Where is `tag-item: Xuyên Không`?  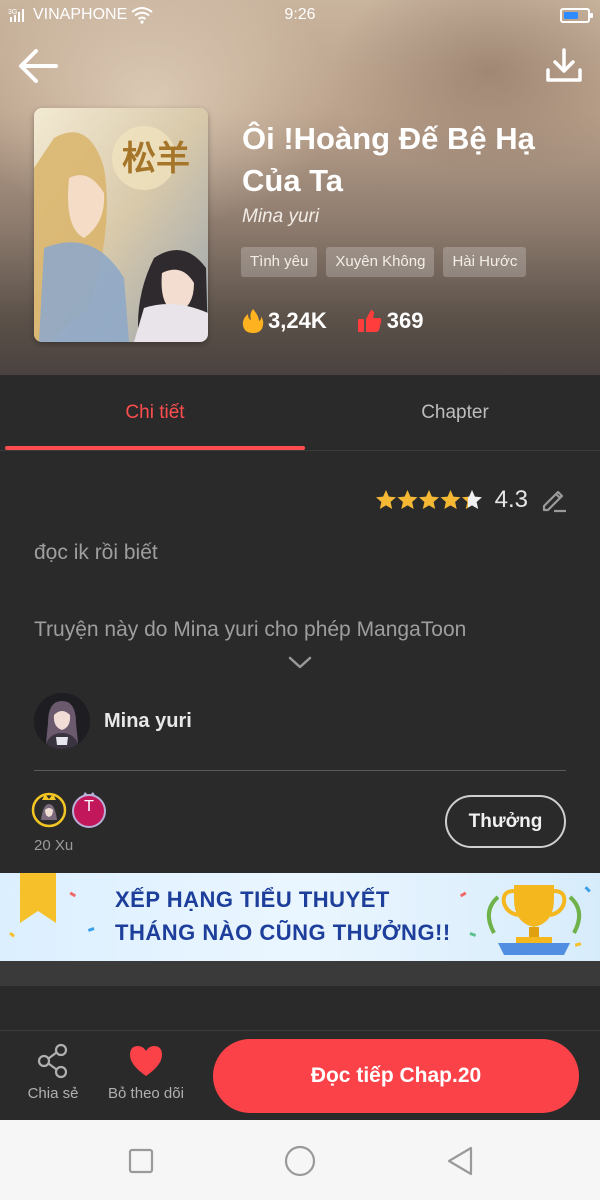 tag-item: Xuyên Không is located at coordinates (380, 262).